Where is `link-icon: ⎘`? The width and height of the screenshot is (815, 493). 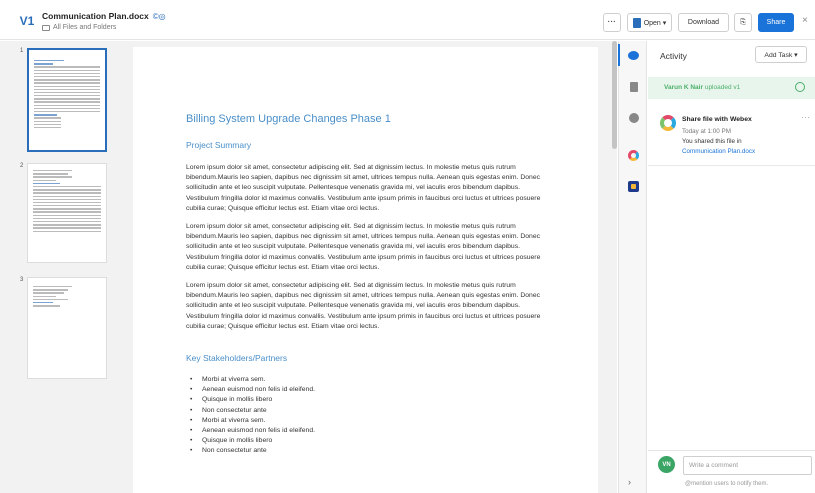 link-icon: ⎘ is located at coordinates (743, 22).